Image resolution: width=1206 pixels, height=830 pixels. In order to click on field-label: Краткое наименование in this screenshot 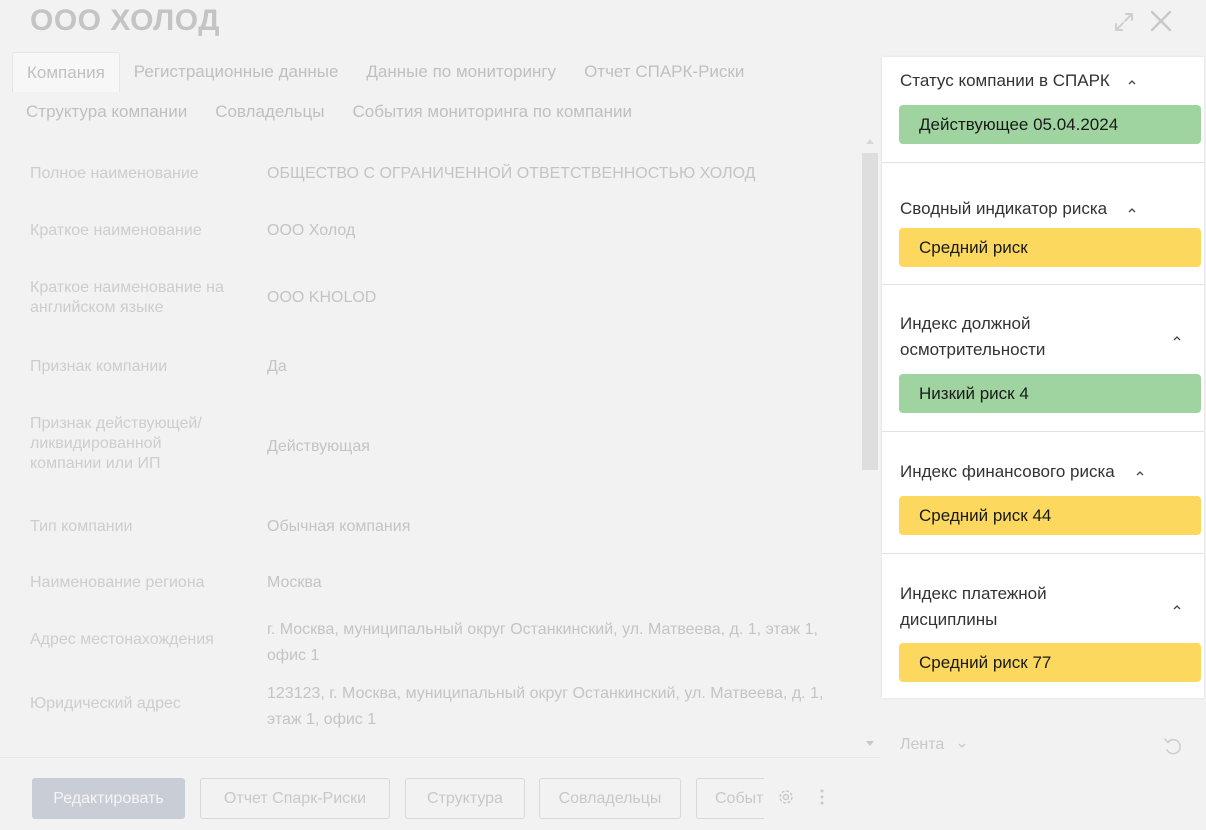, I will do `click(116, 230)`.